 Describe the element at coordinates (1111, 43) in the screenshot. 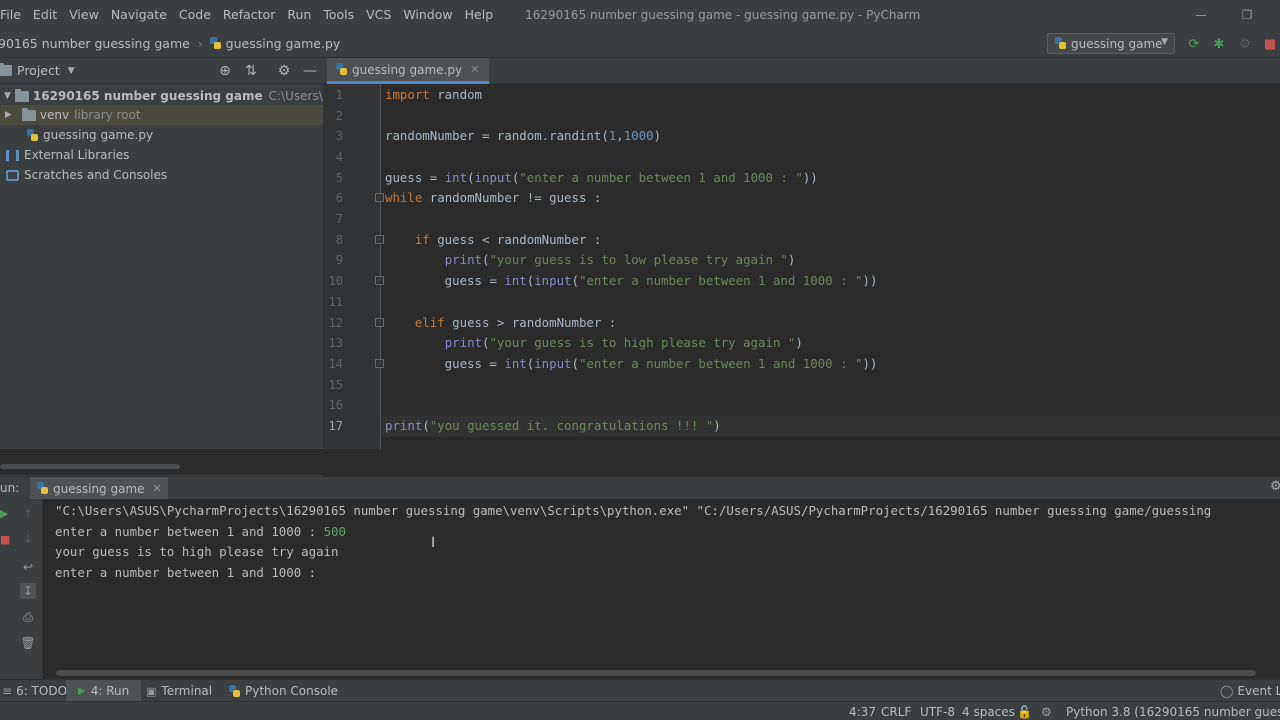

I see `run-config-select: guessing game ▼` at that location.